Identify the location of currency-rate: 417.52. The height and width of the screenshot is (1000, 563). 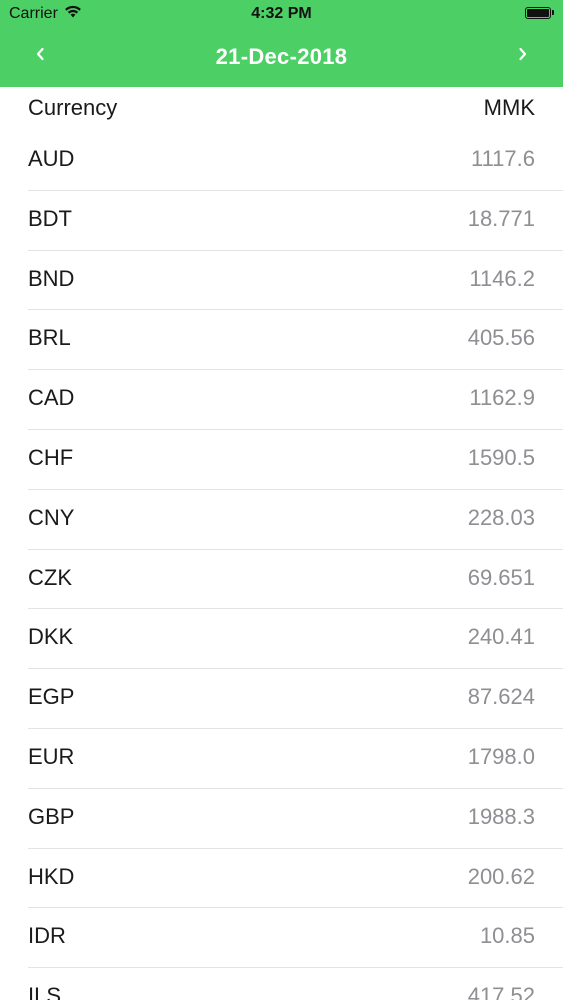
(501, 991).